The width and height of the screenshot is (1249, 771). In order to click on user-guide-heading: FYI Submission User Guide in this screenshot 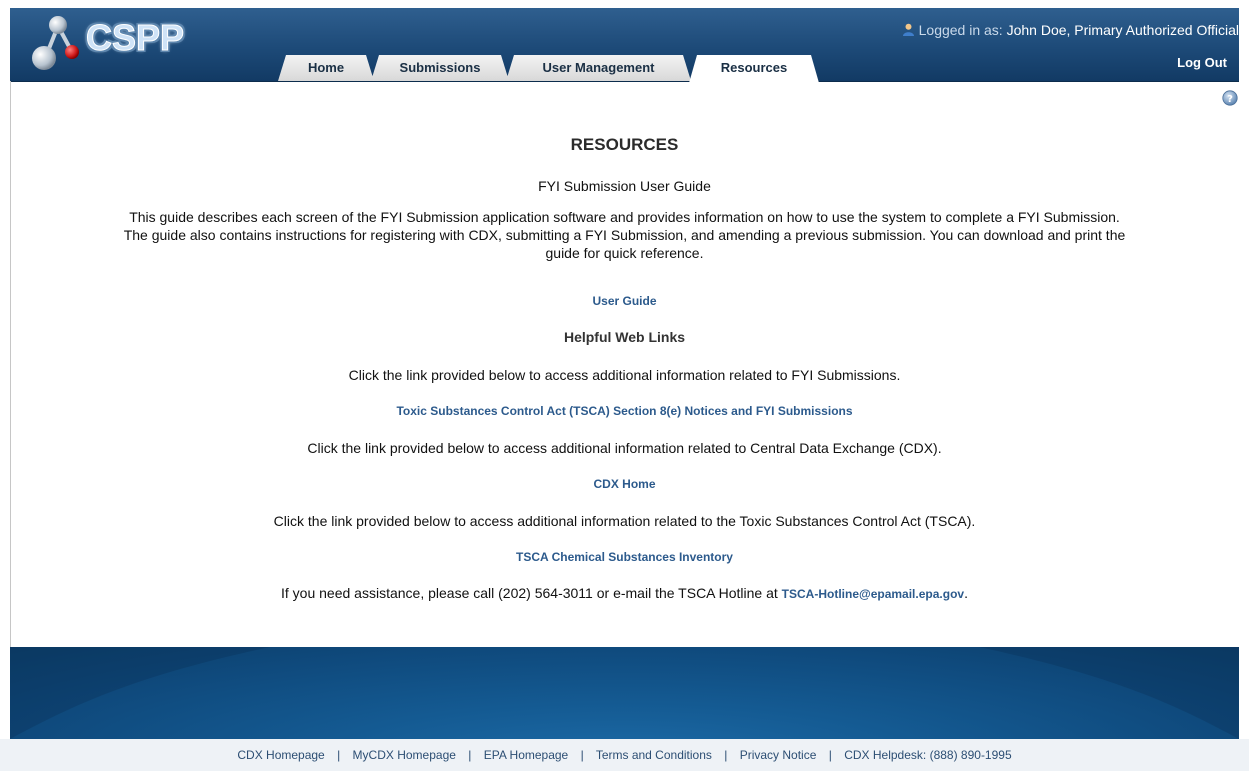, I will do `click(624, 186)`.